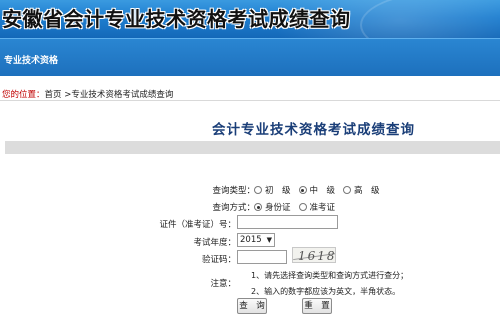  Describe the element at coordinates (262, 257) in the screenshot. I see `captcha-input` at that location.